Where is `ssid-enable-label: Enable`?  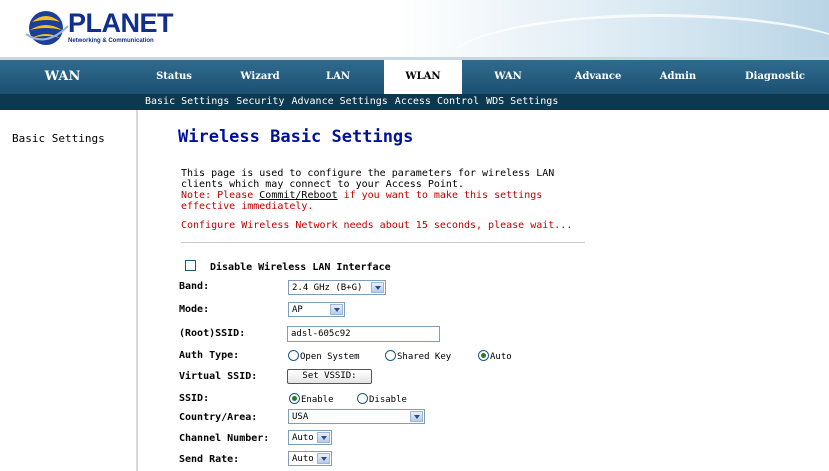
ssid-enable-label: Enable is located at coordinates (317, 400).